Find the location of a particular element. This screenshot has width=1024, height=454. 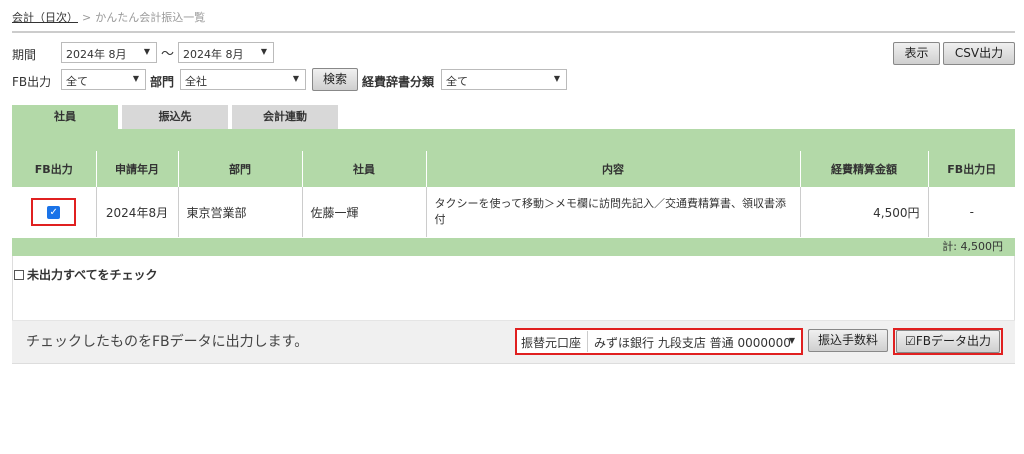

breadcrumb: 会計（日次） > かんたん会計振込一覧 is located at coordinates (108, 17).